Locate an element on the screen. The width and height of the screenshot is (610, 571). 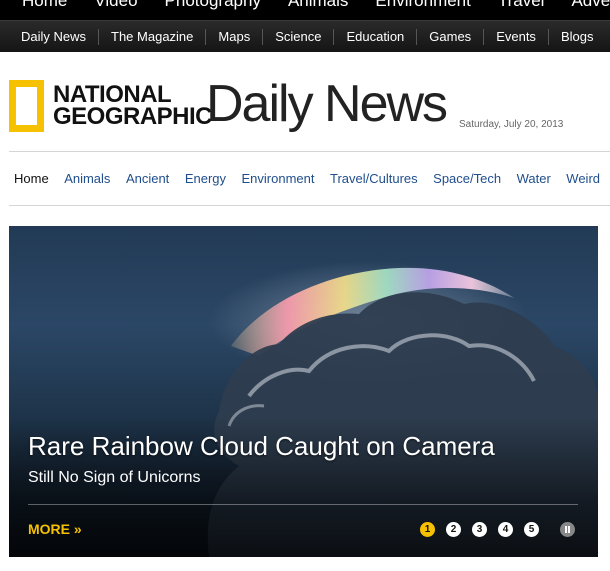
global-nav-item-animals: Animals is located at coordinates (318, 5).